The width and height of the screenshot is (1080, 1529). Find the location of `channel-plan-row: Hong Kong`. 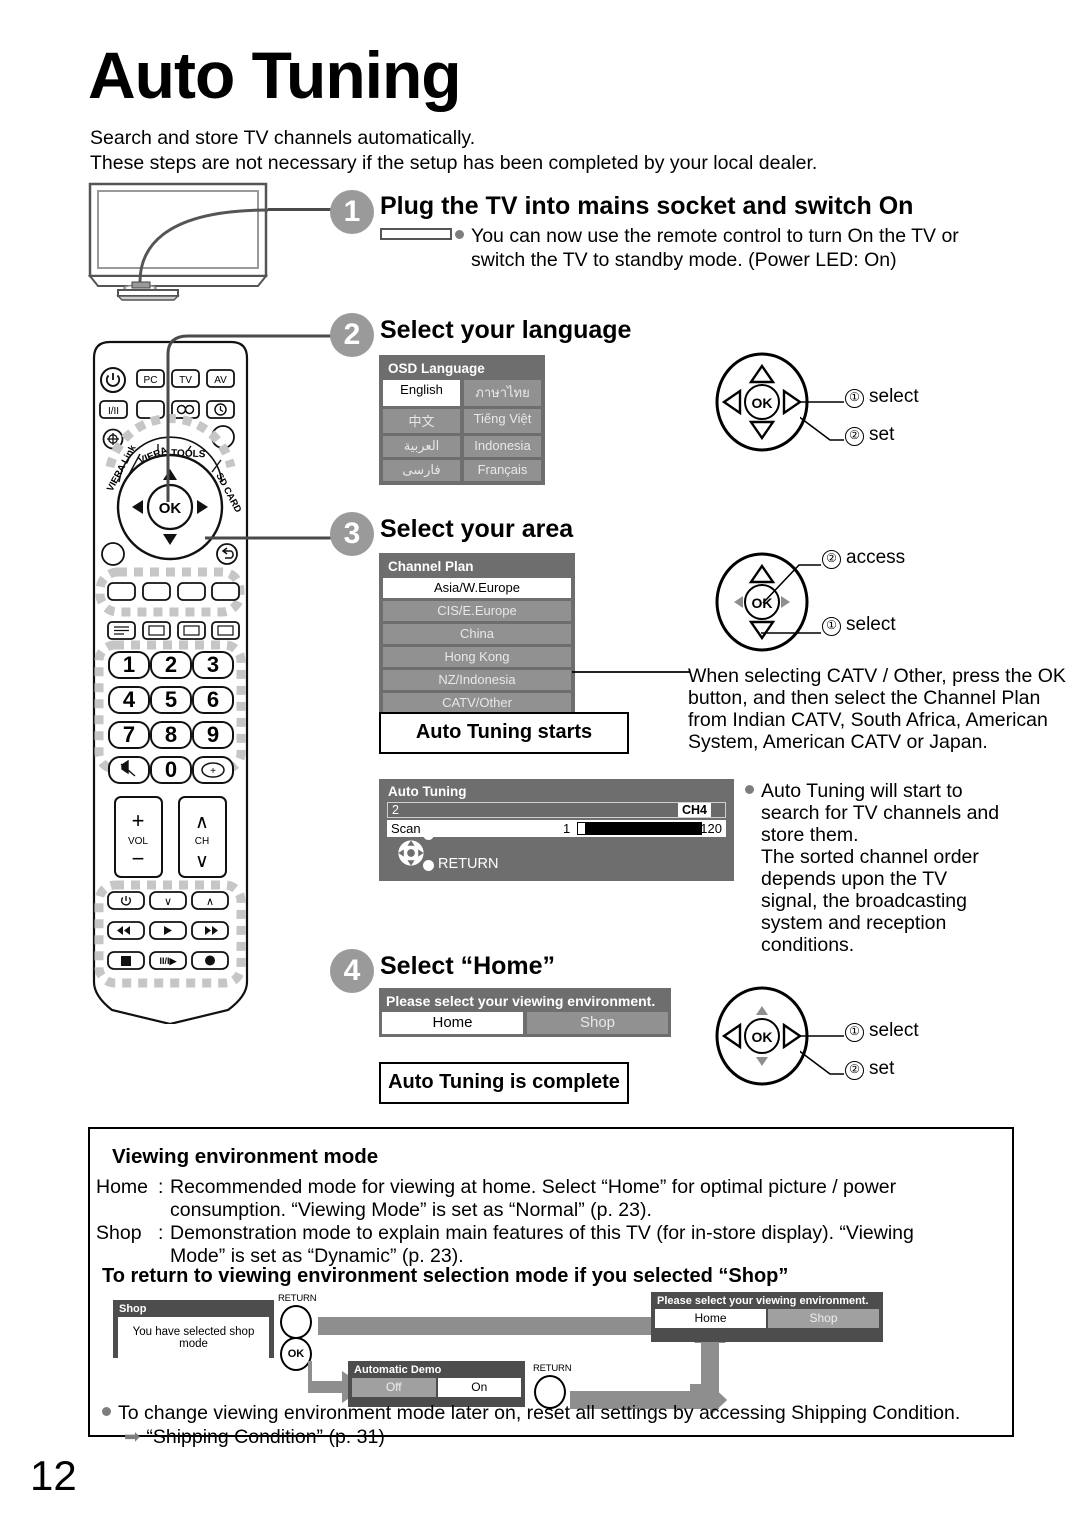

channel-plan-row: Hong Kong is located at coordinates (477, 657).